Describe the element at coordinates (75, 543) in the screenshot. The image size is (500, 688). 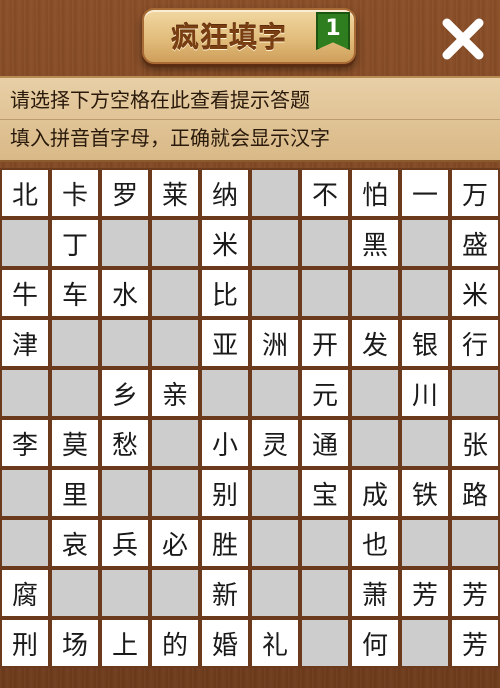
I see `grid-cell: 哀` at that location.